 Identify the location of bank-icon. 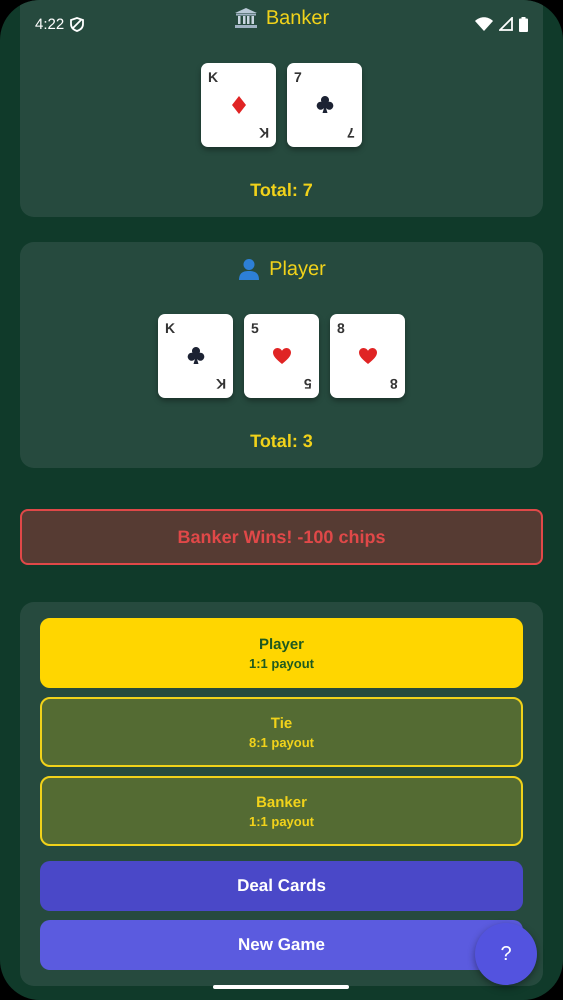
(246, 18).